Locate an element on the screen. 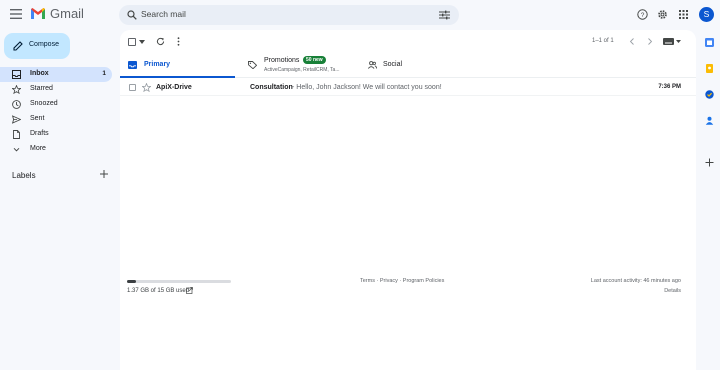 This screenshot has width=720, height=370. sidebar-nav: Inbox 1 Starred Snoozed Sent Drafts More is located at coordinates (57, 112).